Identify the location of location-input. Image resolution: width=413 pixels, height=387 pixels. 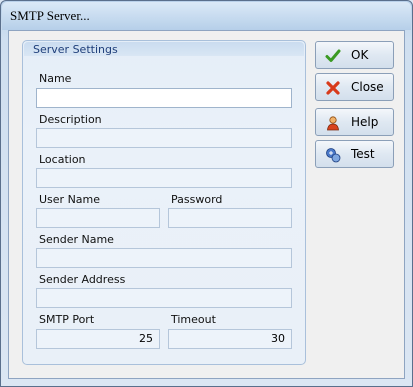
(164, 178).